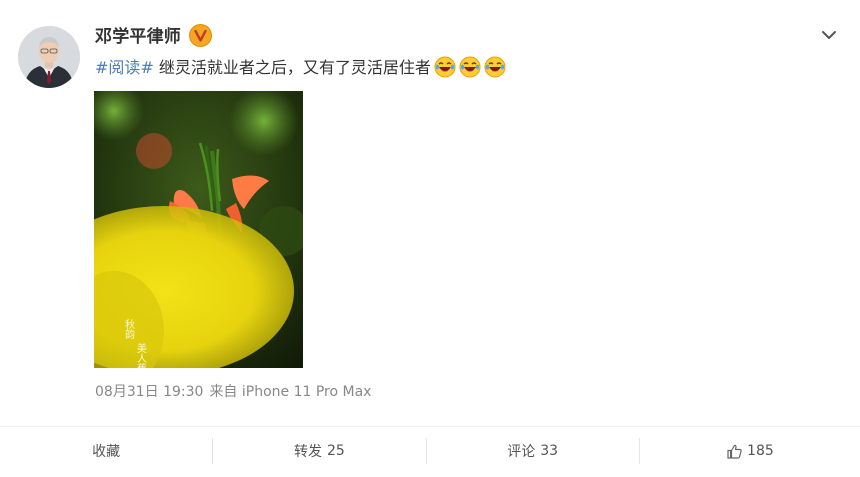 The width and height of the screenshot is (860, 477). Describe the element at coordinates (335, 451) in the screenshot. I see `repost-count: 25` at that location.